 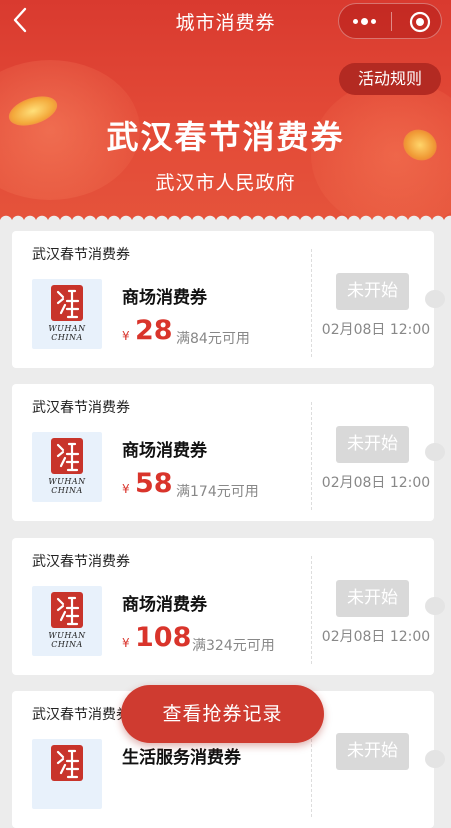 I want to click on coupon-condition: 满324元可用, so click(x=233, y=646).